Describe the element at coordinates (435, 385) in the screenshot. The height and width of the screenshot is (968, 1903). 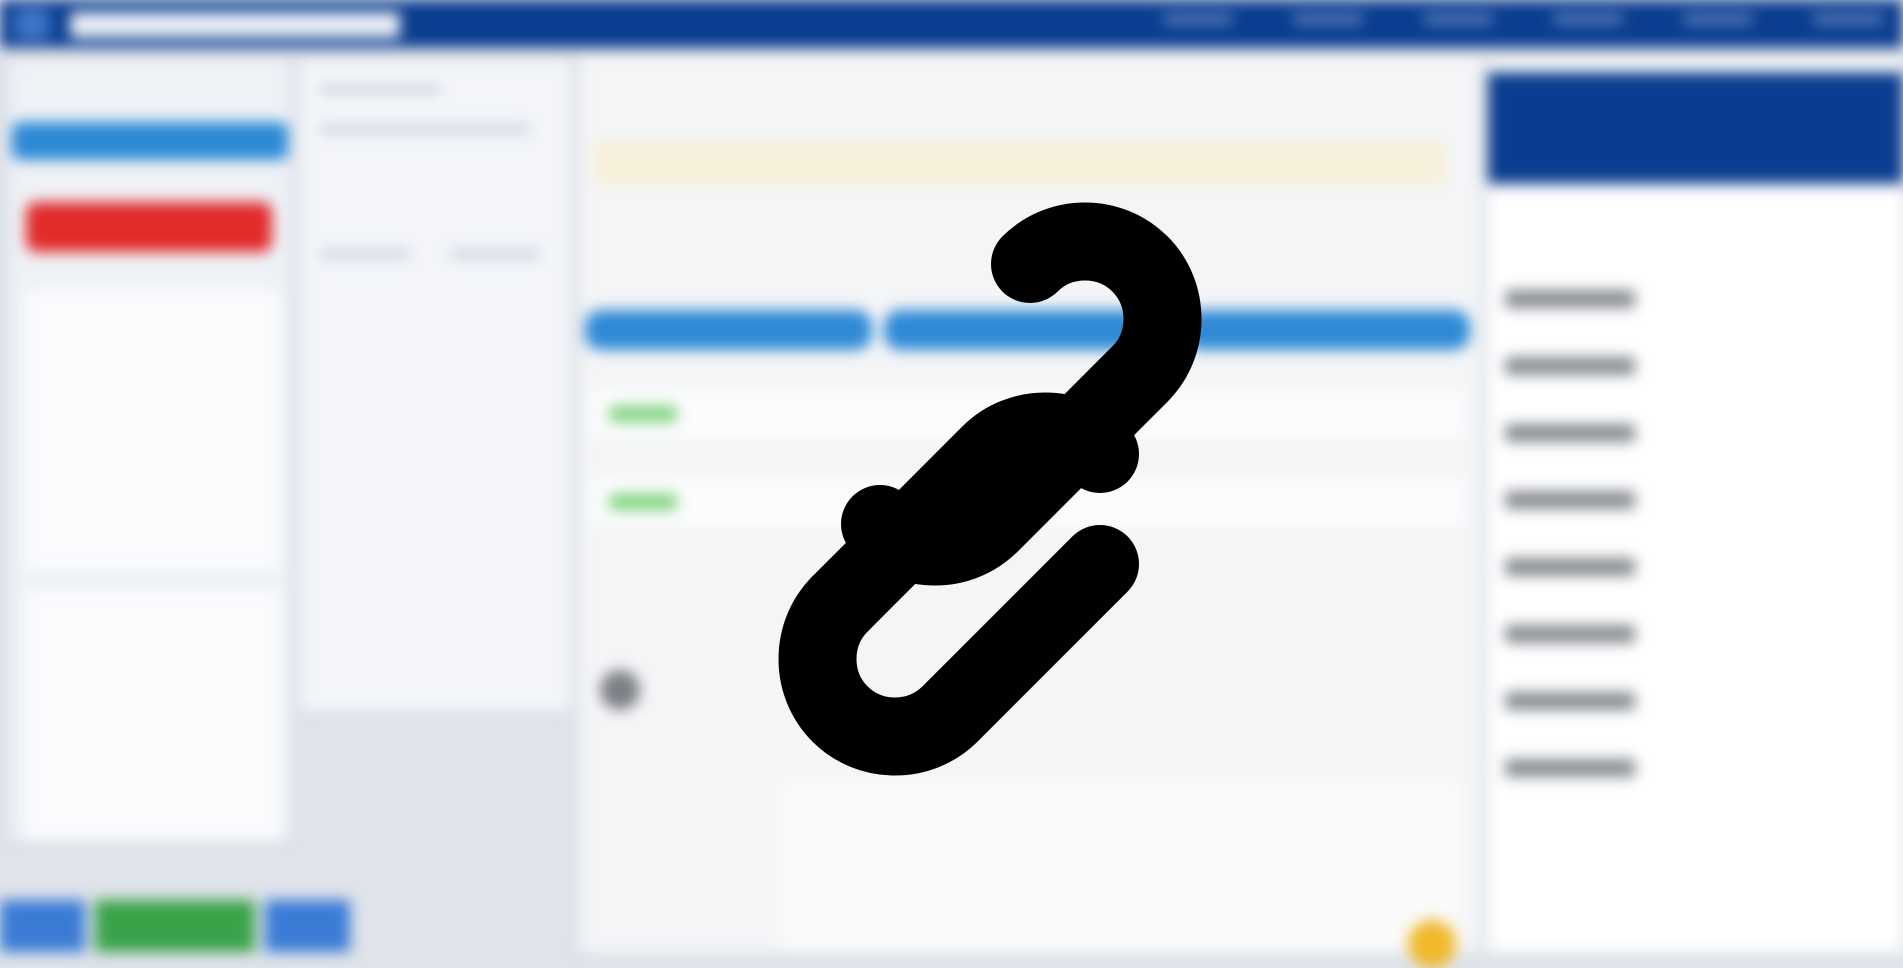
I see `middle-panel` at that location.